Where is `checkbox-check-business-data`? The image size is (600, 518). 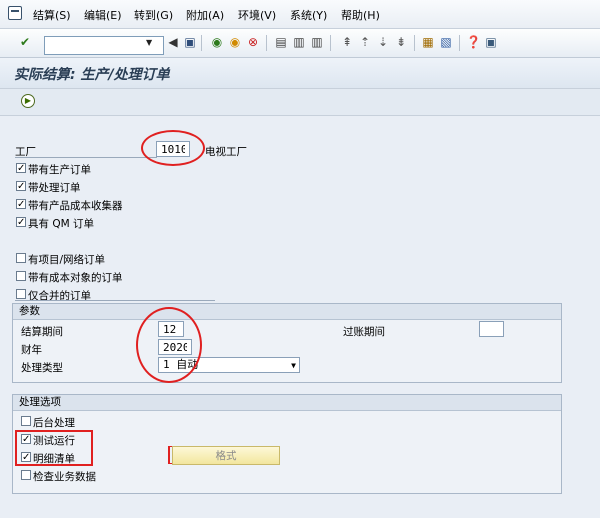 checkbox-check-business-data is located at coordinates (26, 475).